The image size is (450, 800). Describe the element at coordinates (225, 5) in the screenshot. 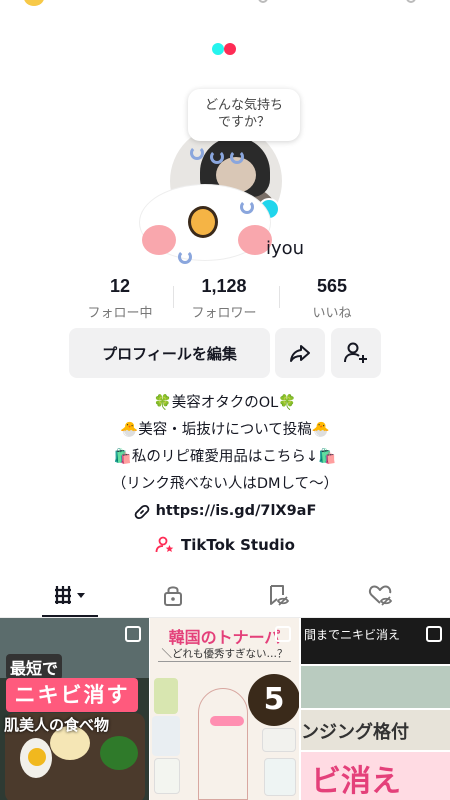

I see `top-bar-partial` at that location.